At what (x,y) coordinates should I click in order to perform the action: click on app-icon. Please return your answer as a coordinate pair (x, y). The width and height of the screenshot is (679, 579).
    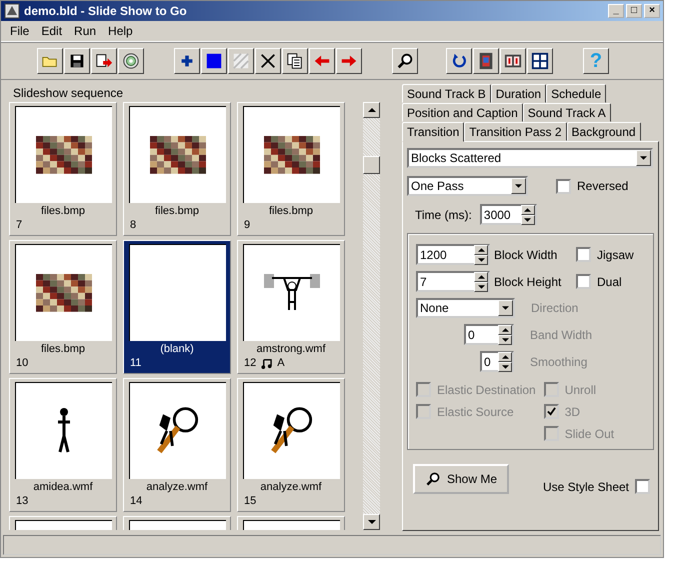
    Looking at the image, I should click on (12, 11).